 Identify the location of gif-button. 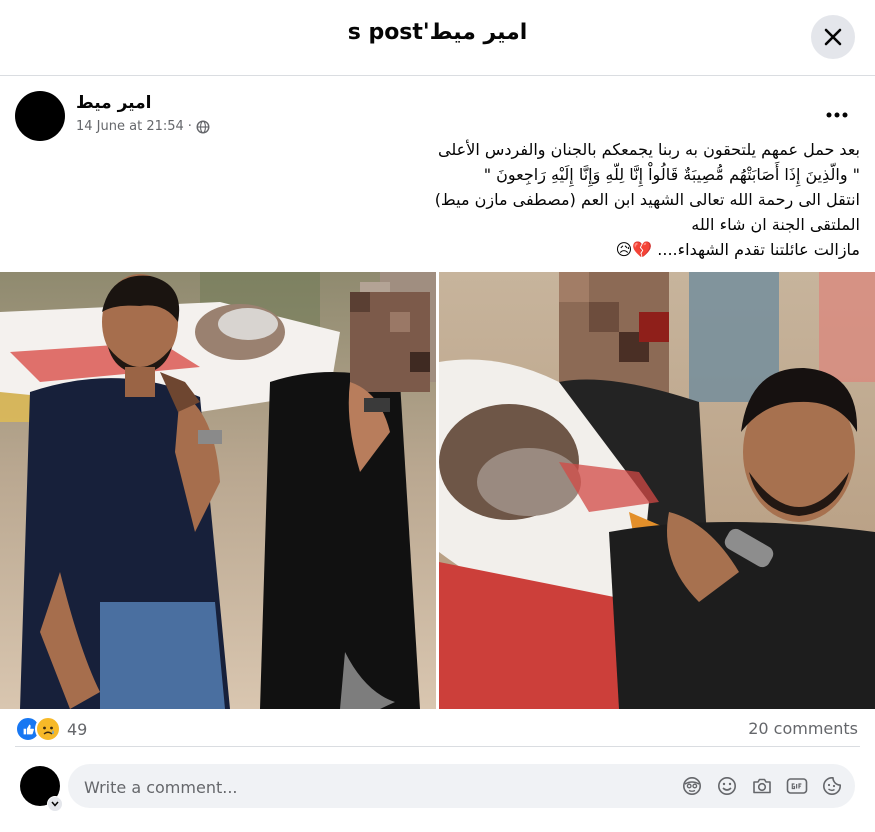
(797, 786).